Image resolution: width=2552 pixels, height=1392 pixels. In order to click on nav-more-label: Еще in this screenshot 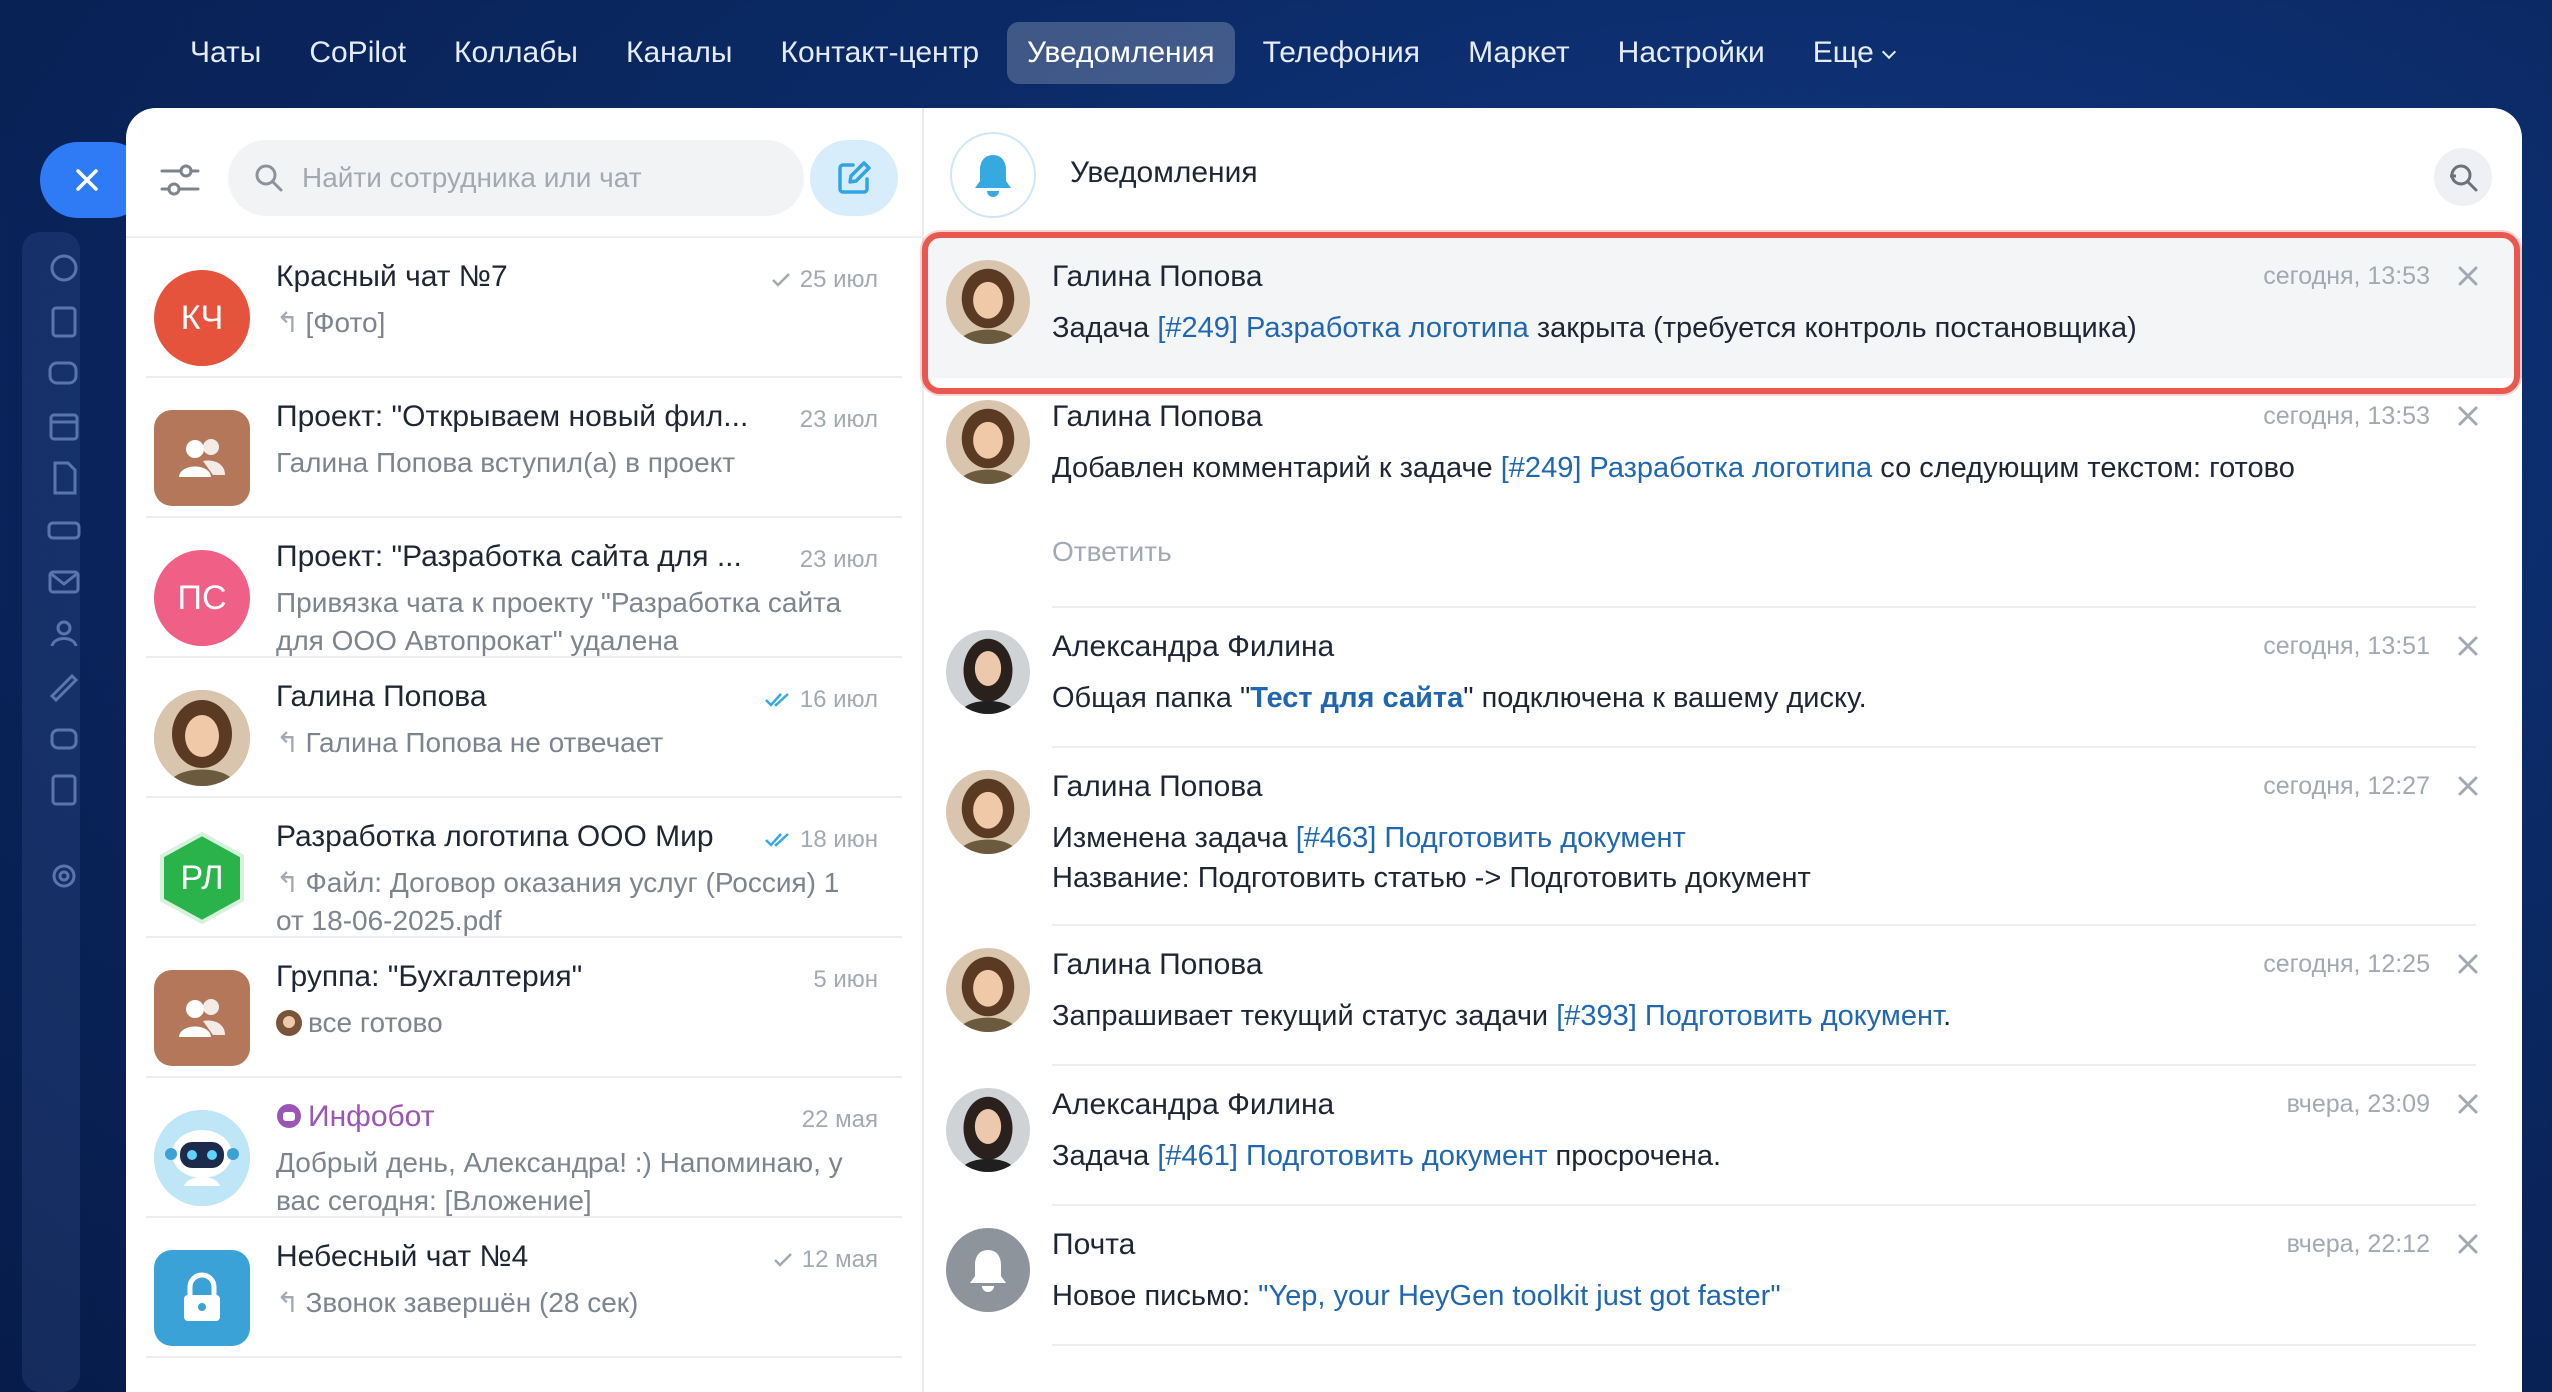, I will do `click(1843, 52)`.